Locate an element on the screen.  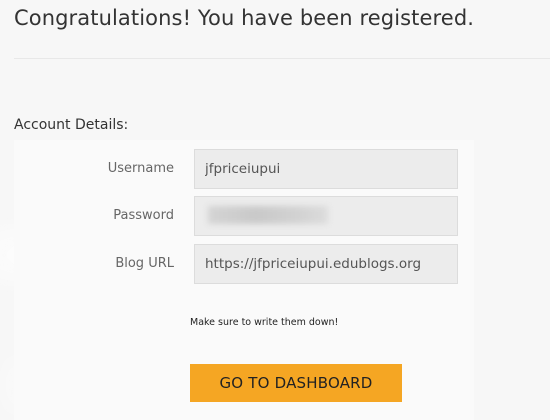
go-to-dashboard-button: GO TO DASHBOARD is located at coordinates (296, 383).